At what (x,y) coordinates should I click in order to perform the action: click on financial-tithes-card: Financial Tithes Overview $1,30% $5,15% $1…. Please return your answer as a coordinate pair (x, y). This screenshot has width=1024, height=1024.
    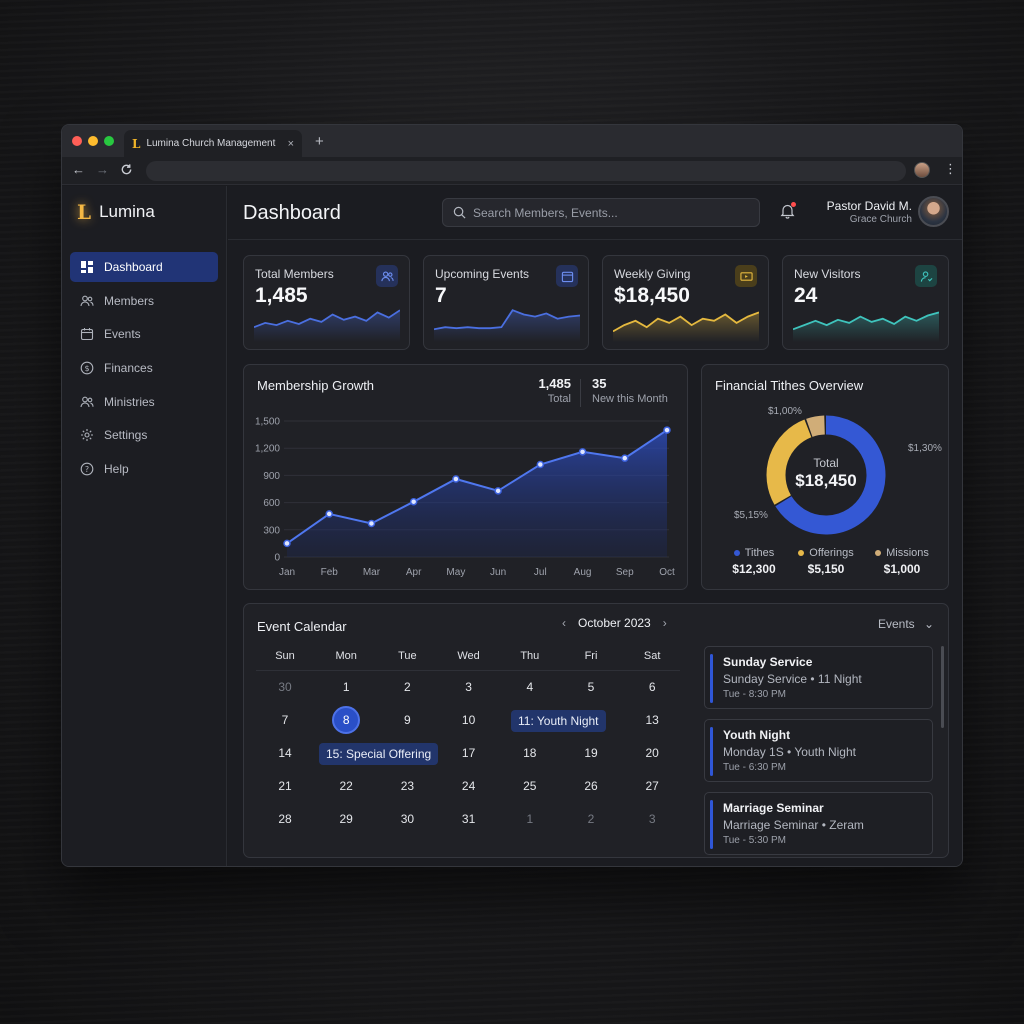
    Looking at the image, I should click on (825, 477).